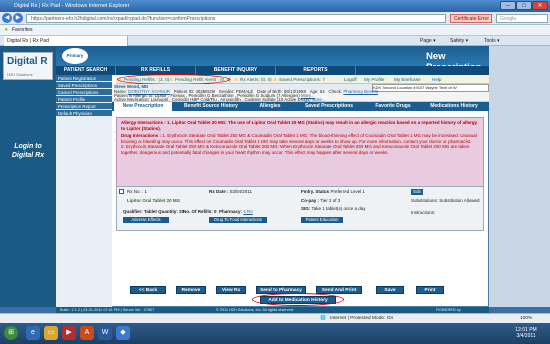  I want to click on login-line-2: Digital Rx, so click(28, 155).